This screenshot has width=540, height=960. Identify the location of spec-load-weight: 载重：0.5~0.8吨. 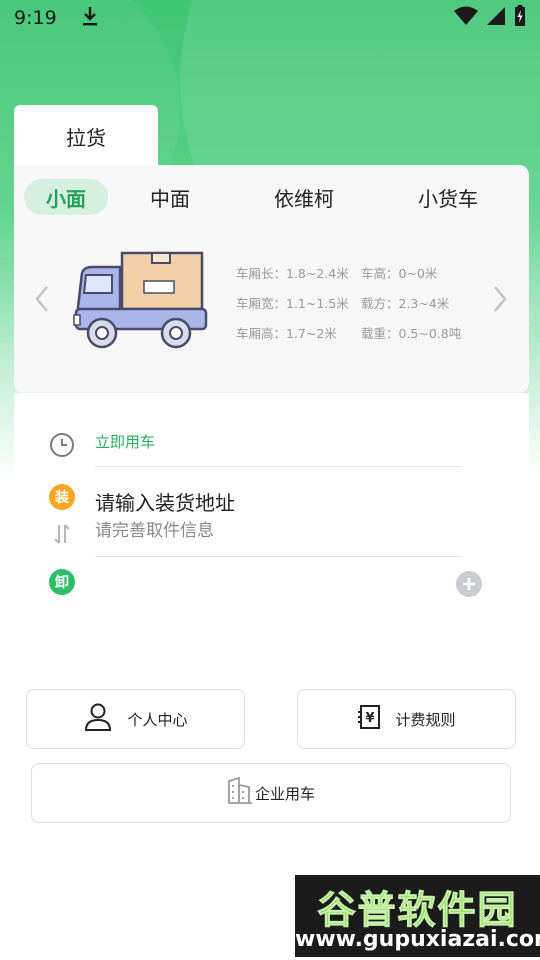
(411, 333).